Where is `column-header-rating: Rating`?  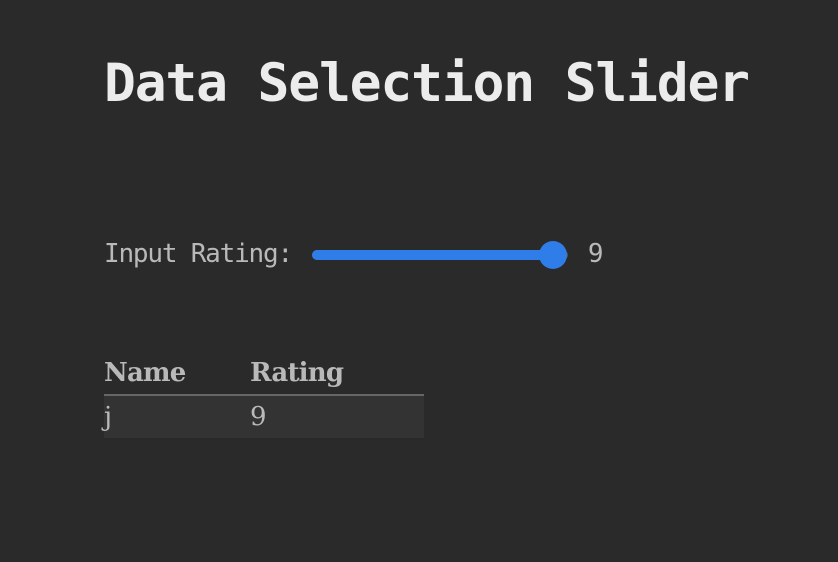 column-header-rating: Rating is located at coordinates (337, 374).